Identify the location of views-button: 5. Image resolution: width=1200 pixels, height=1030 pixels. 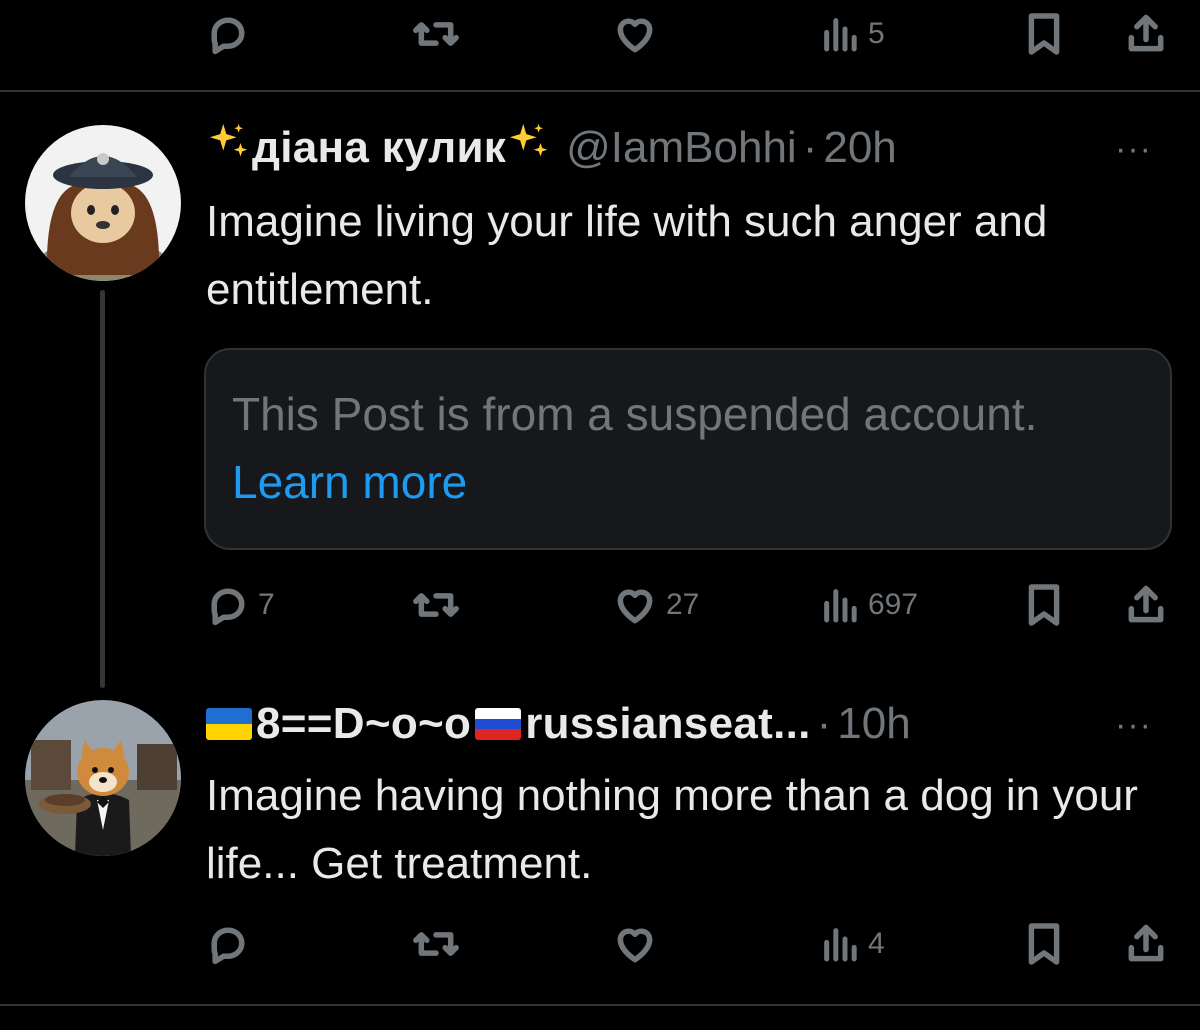
(852, 34).